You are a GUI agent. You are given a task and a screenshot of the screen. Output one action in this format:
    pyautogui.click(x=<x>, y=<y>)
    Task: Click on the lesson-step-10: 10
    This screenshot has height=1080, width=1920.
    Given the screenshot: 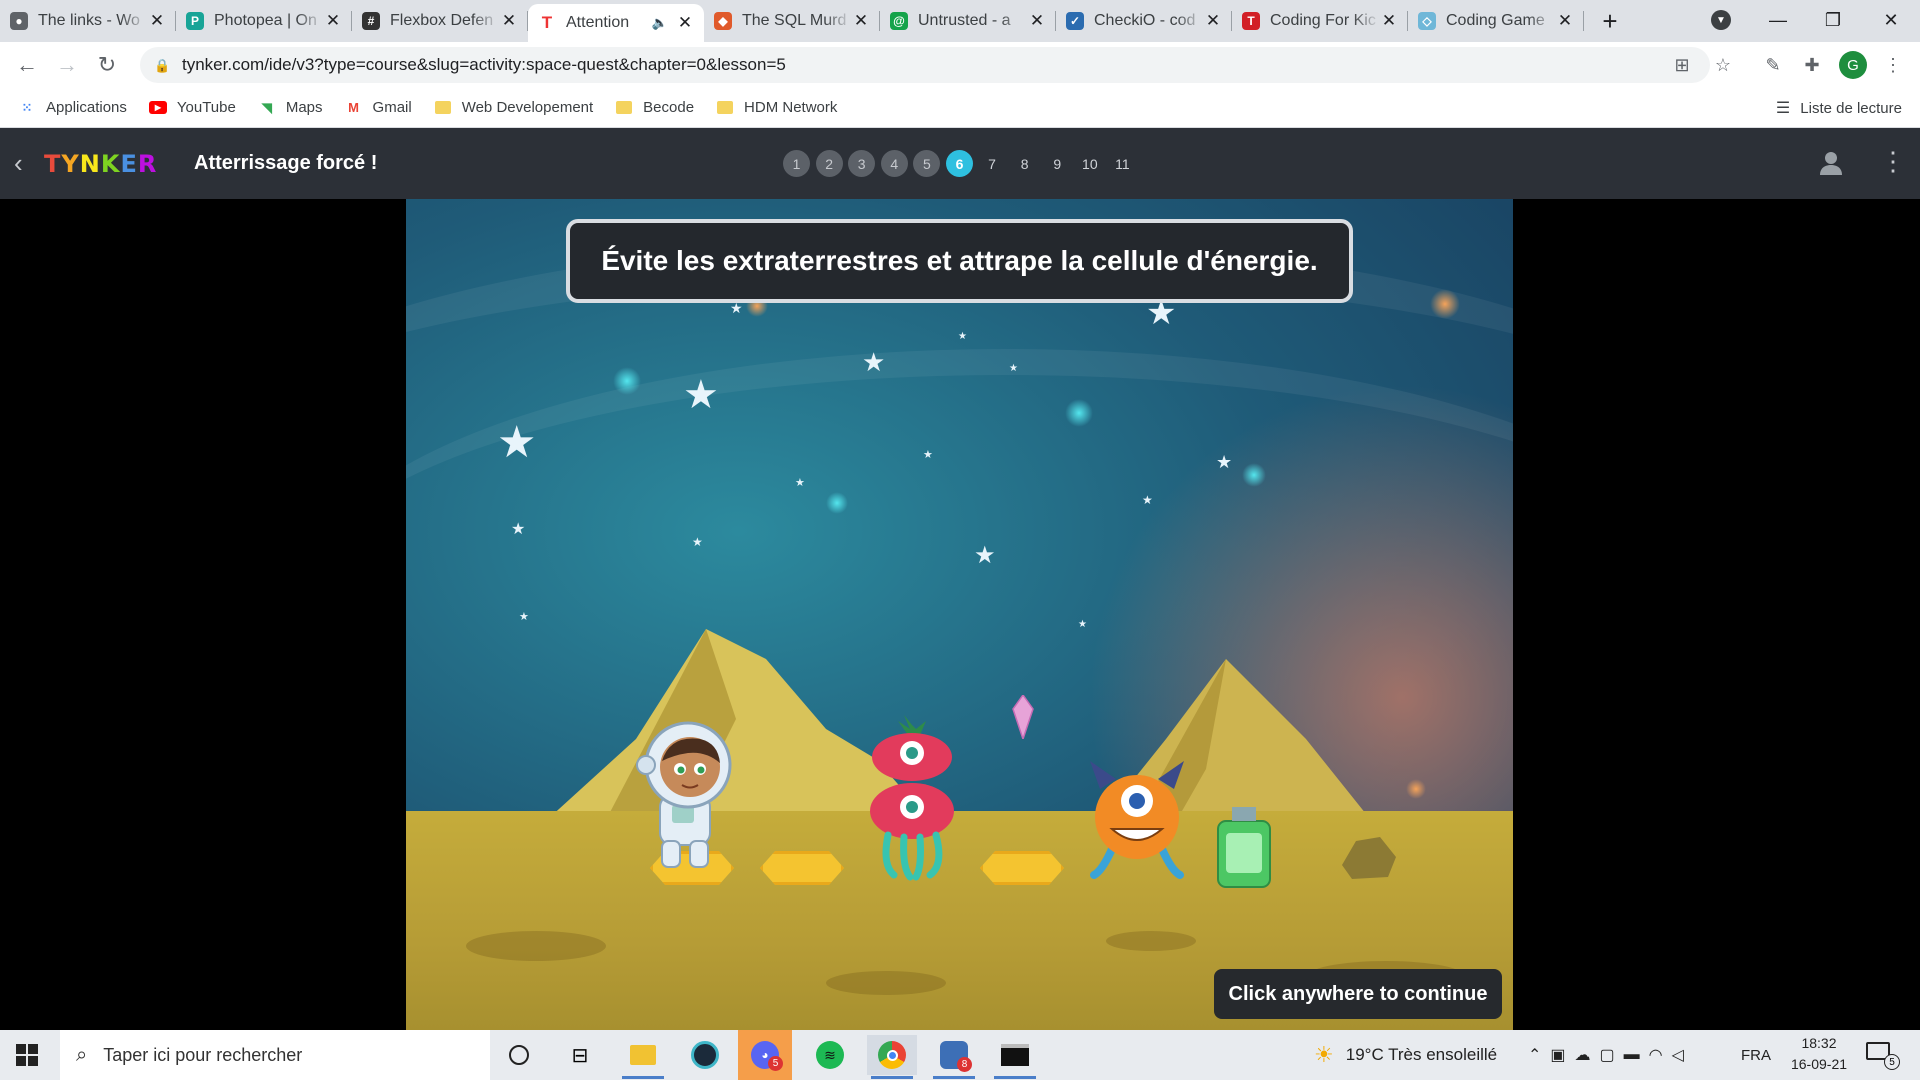 What is the action you would take?
    pyautogui.click(x=1089, y=163)
    